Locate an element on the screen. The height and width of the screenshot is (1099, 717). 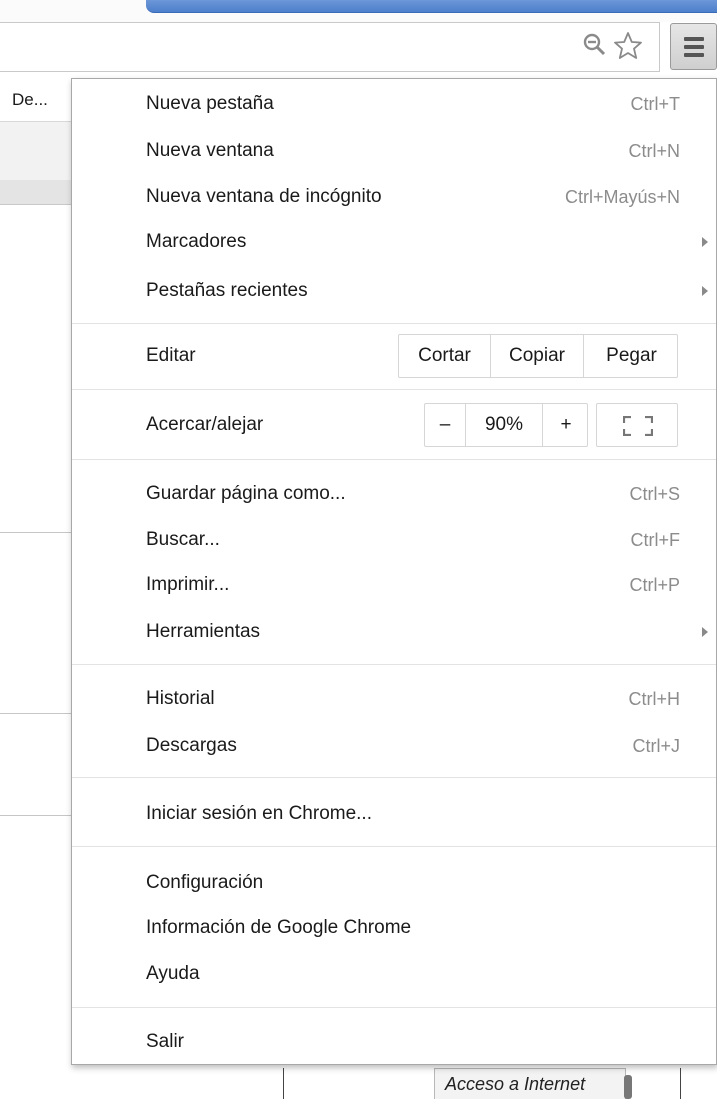
menu-item-label: Historial is located at coordinates (180, 698).